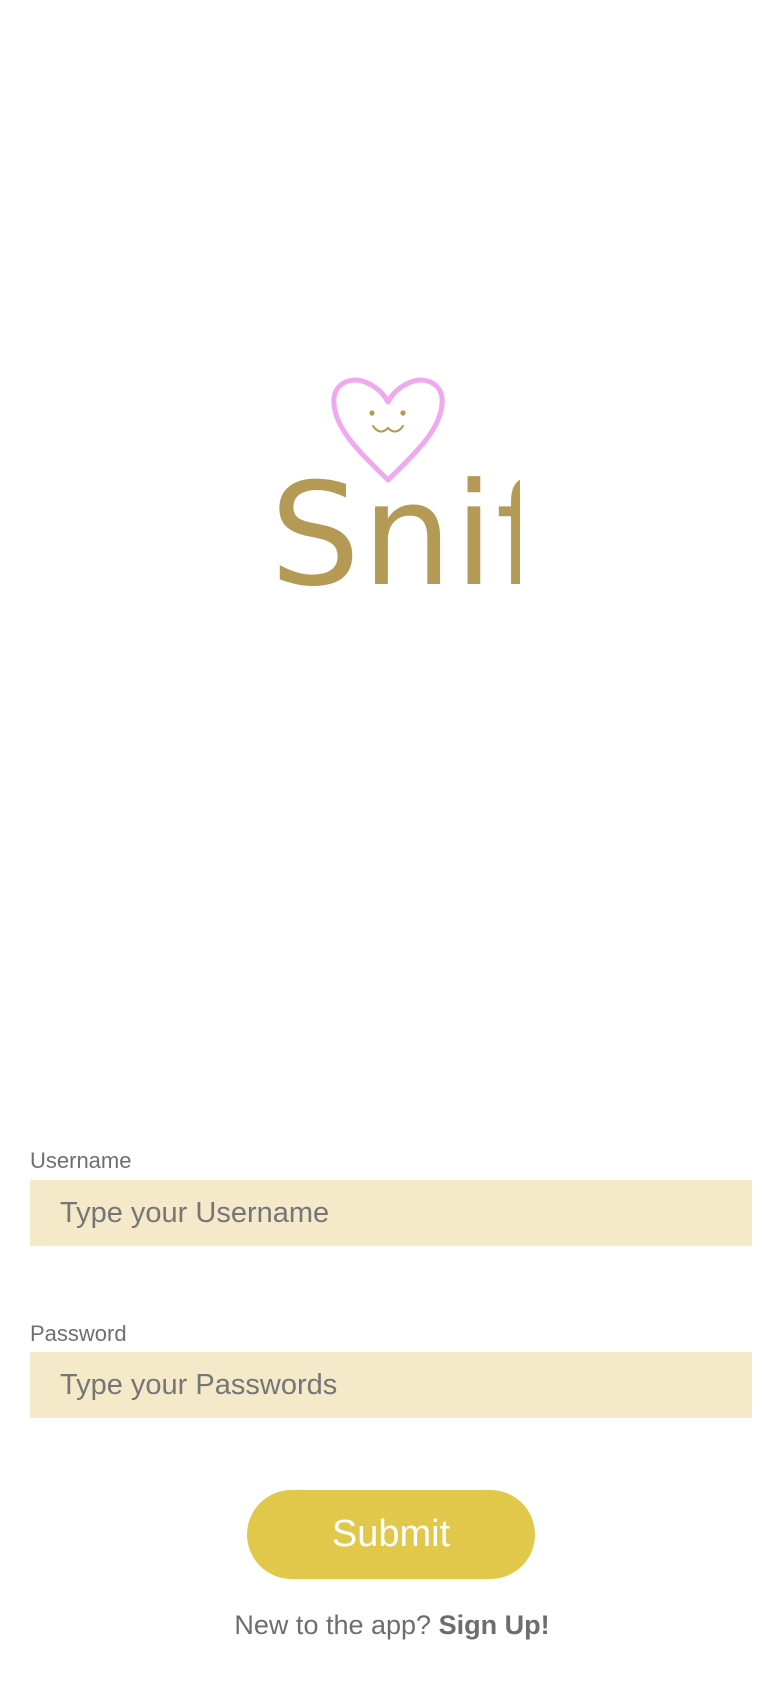  I want to click on signup-prompt-text: New to the app?, so click(333, 1625).